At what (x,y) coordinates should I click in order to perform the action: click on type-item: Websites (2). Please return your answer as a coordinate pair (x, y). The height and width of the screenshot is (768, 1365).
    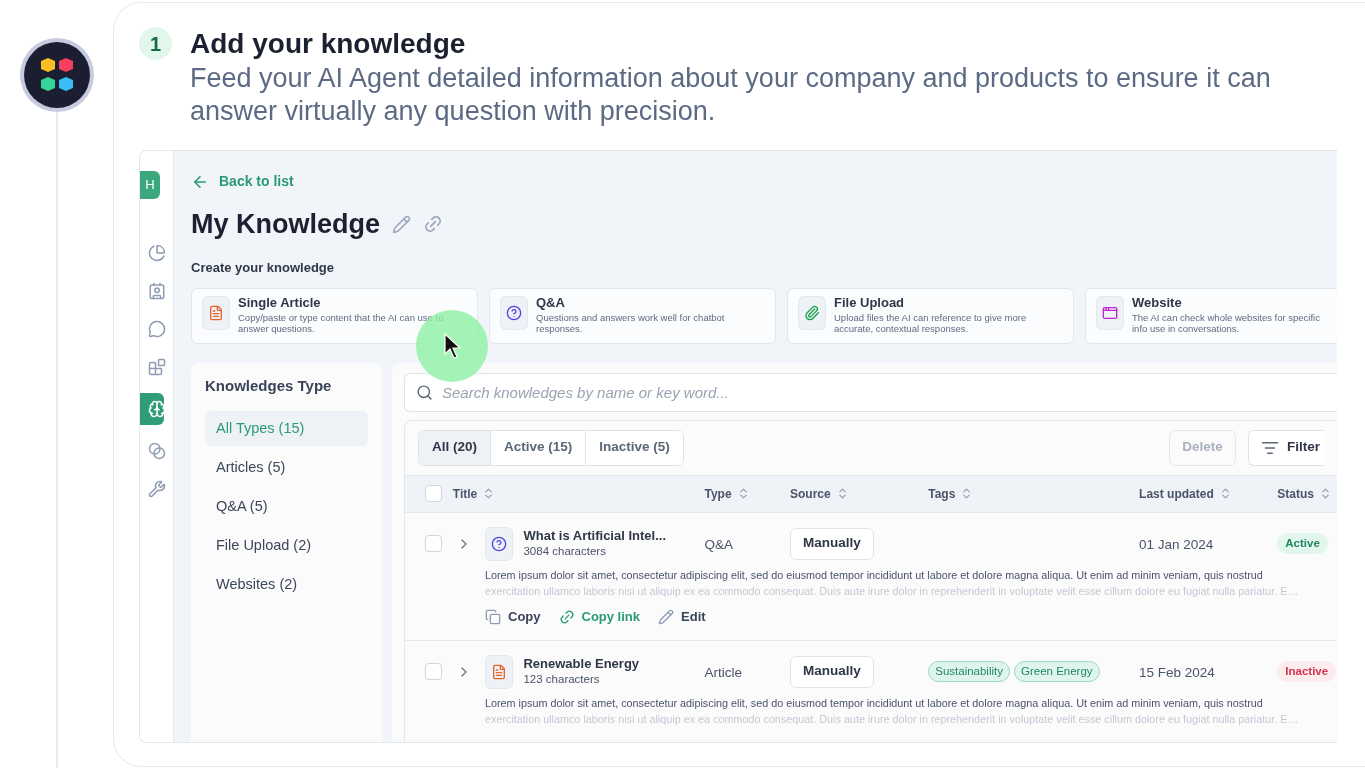
    Looking at the image, I should click on (286, 584).